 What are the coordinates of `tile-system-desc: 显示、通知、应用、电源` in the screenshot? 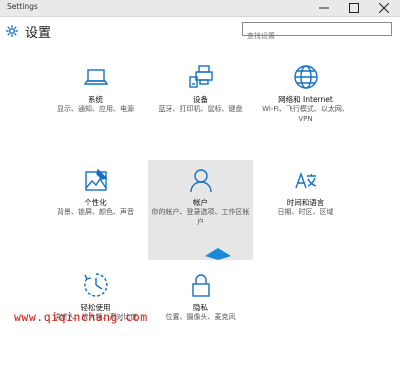 It's located at (95, 109).